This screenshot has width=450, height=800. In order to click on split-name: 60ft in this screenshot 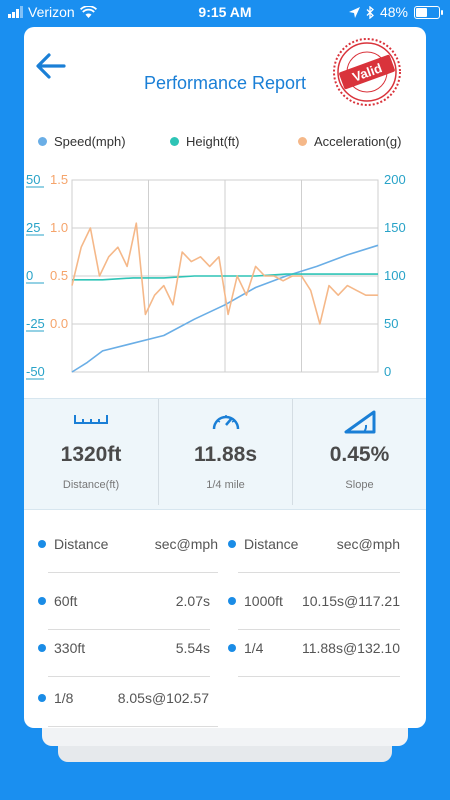, I will do `click(66, 601)`.